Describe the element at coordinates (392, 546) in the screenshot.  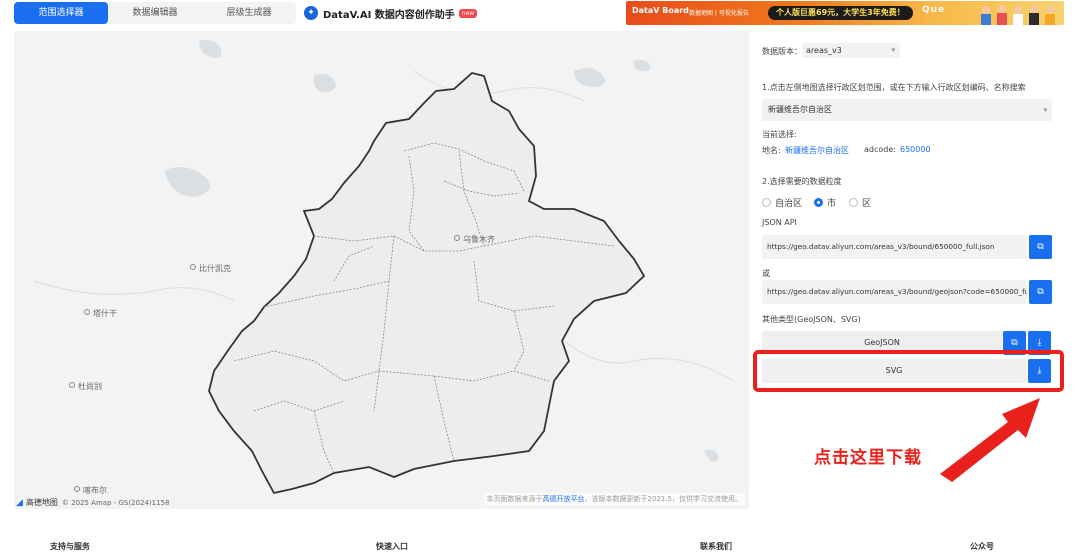
I see `footer-quick-entry: 快速入口` at that location.